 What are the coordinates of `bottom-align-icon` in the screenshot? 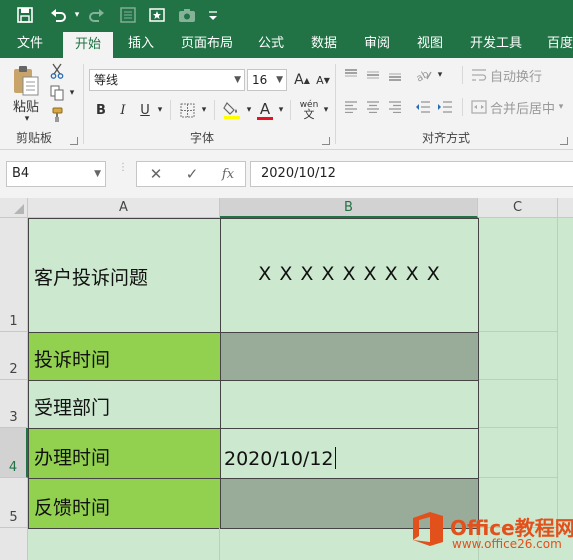 It's located at (395, 75).